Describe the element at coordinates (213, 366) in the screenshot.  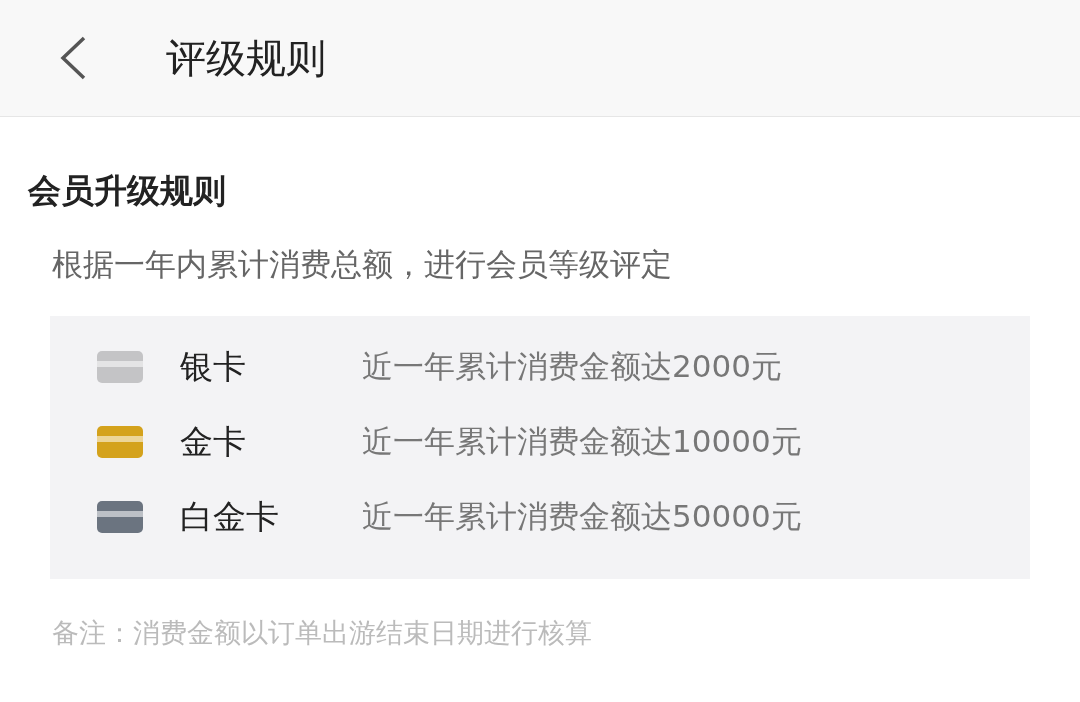
I see `level-name: 银卡` at that location.